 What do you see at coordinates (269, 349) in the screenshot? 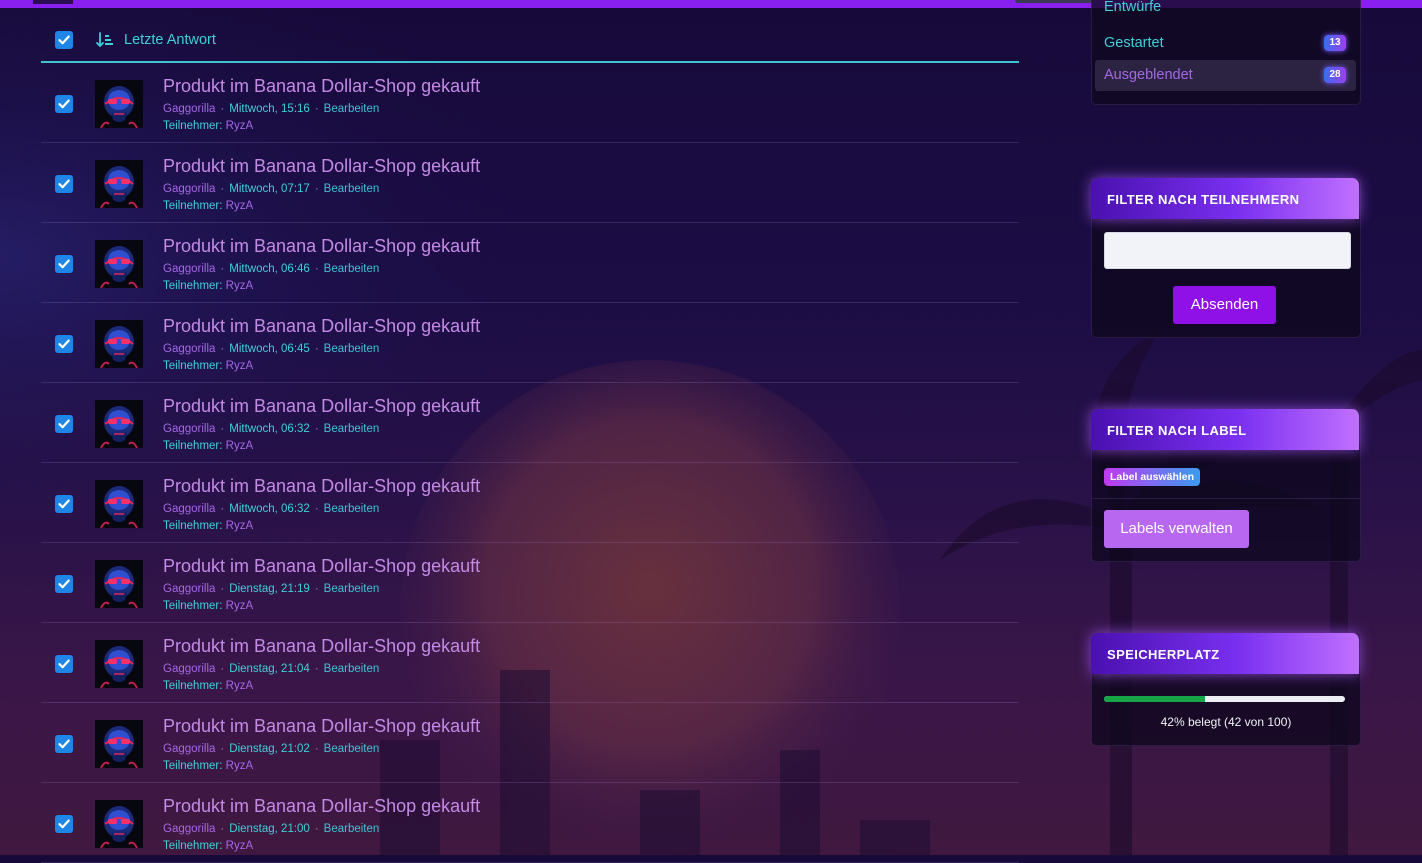
I see `date-link: Mittwoch, 06:45` at bounding box center [269, 349].